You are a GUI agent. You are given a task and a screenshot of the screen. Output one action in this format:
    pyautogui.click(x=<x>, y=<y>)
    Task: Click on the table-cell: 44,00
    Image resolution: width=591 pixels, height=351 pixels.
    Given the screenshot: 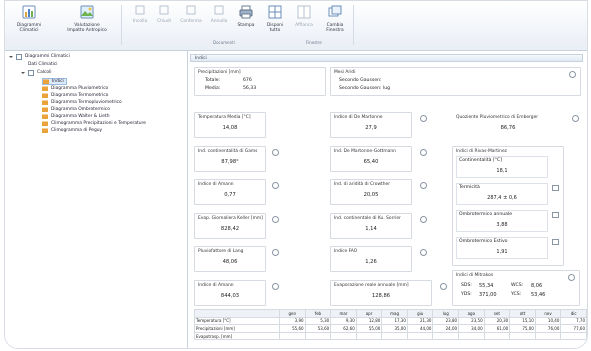 What is the action you would take?
    pyautogui.click(x=420, y=328)
    